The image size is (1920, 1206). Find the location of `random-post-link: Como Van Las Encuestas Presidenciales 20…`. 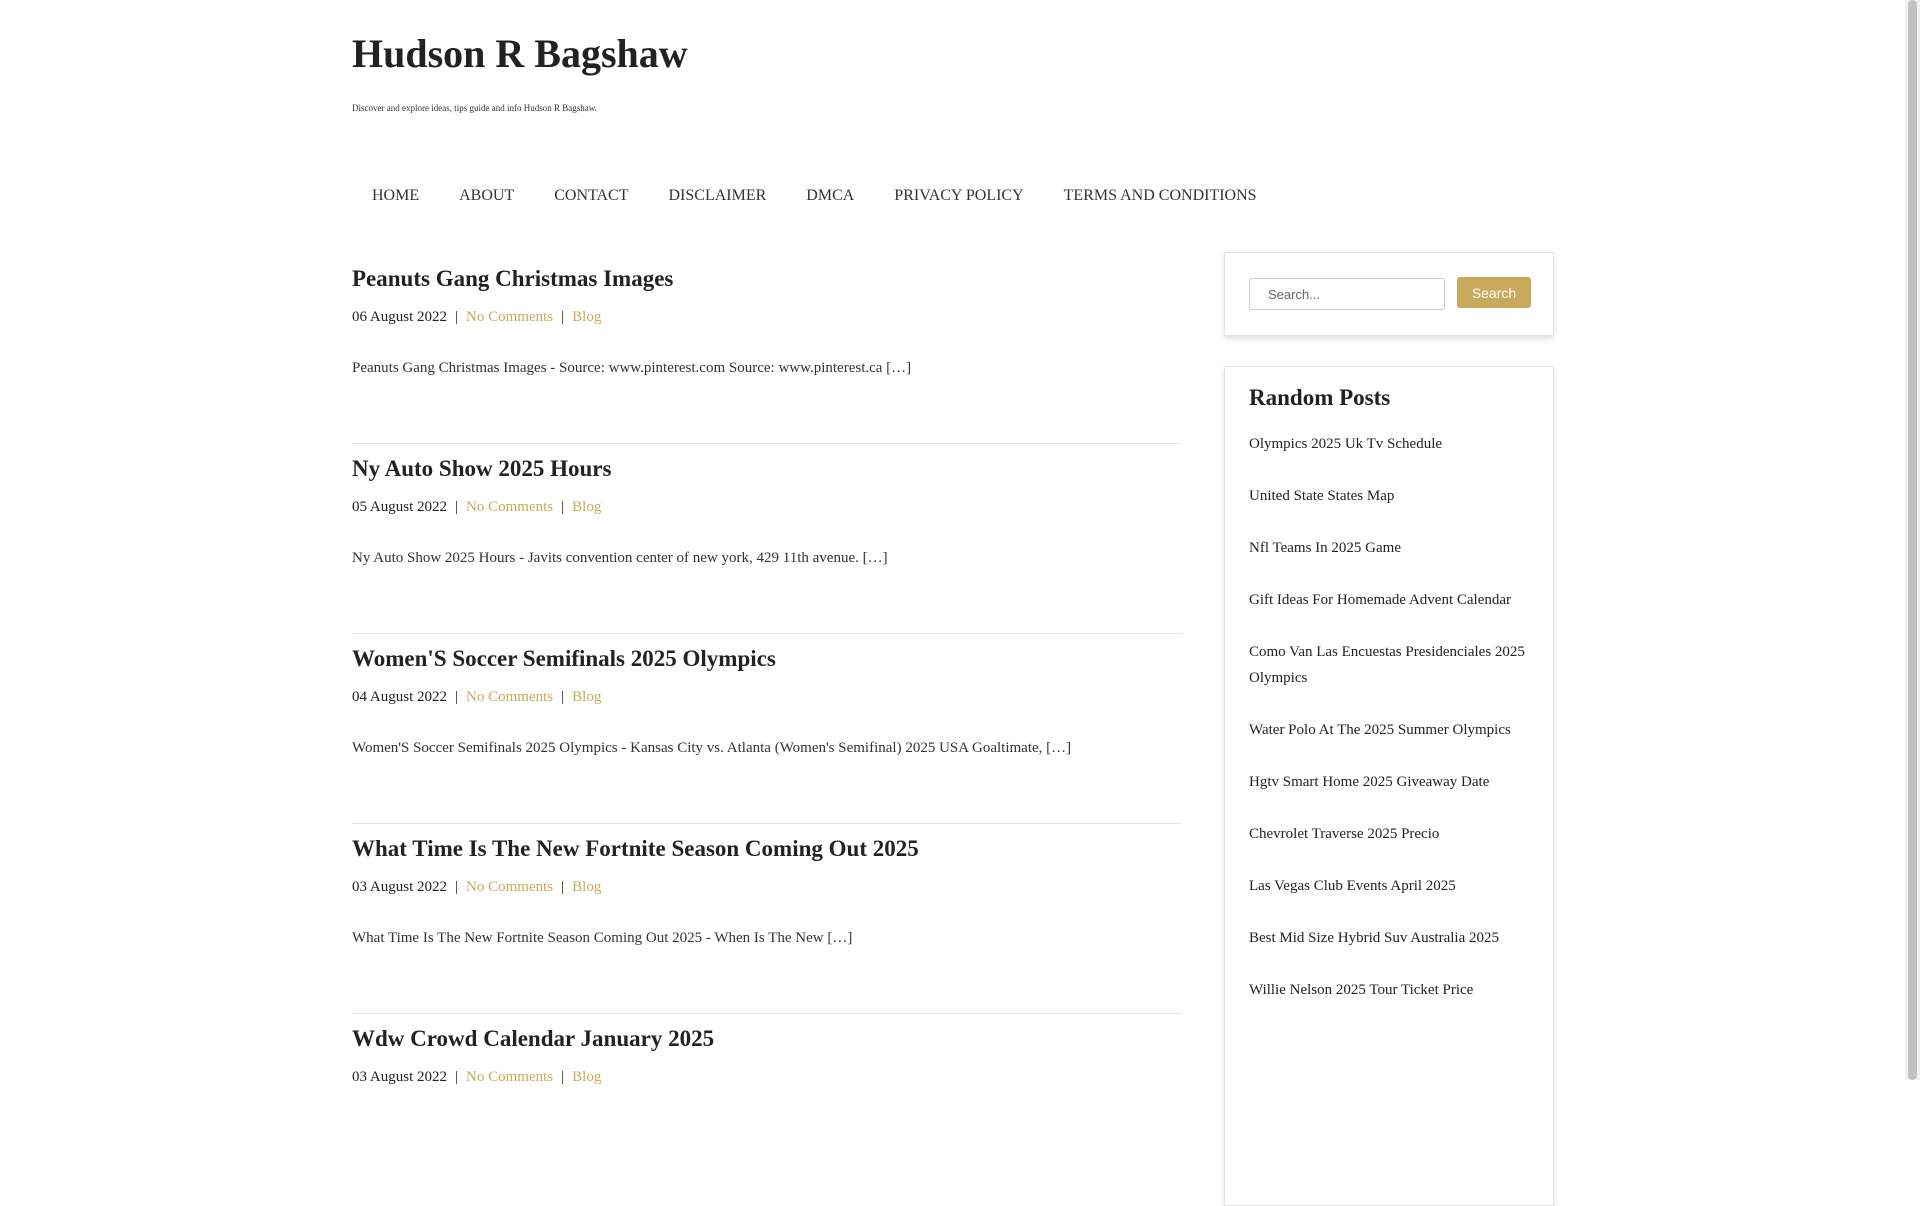

random-post-link: Como Van Las Encuestas Presidenciales 20… is located at coordinates (1389, 665).